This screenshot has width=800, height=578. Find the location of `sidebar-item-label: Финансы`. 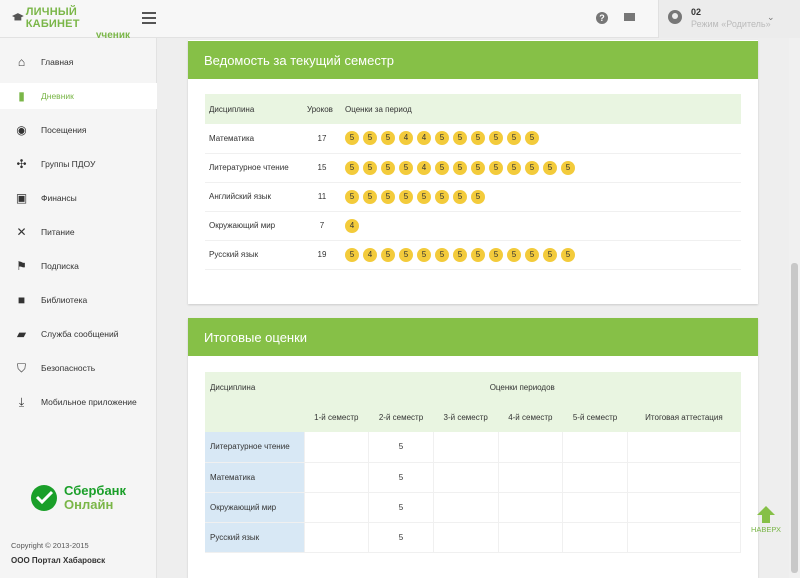

sidebar-item-label: Финансы is located at coordinates (59, 198).